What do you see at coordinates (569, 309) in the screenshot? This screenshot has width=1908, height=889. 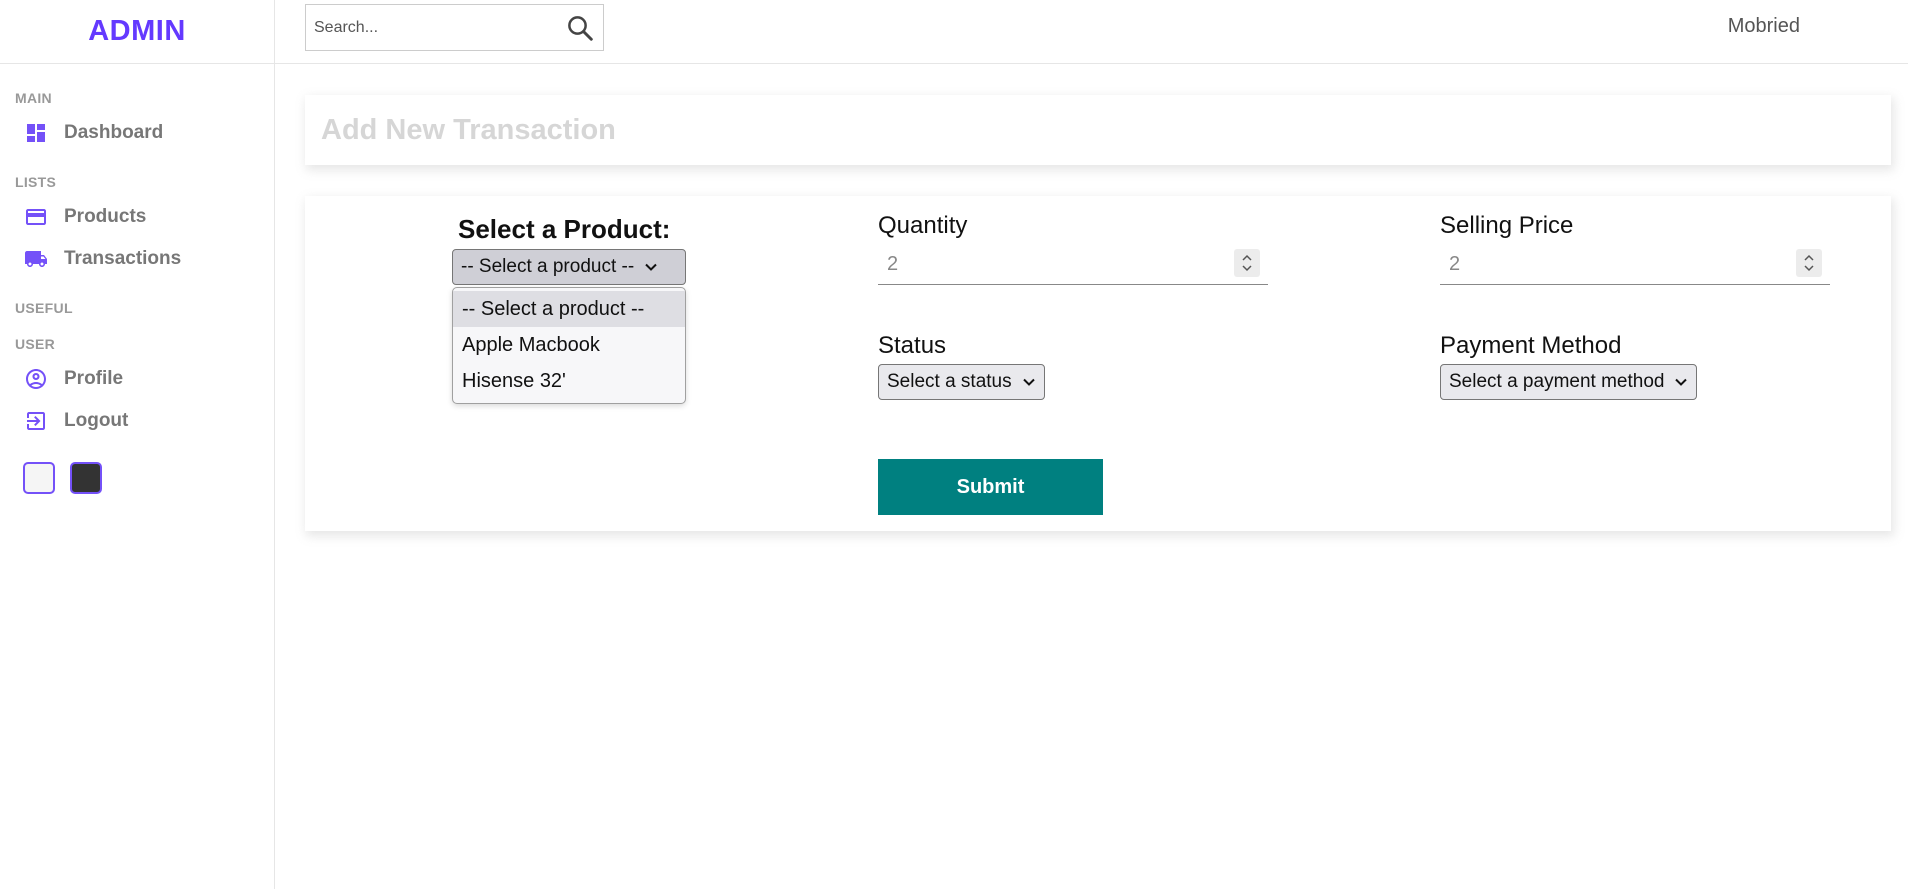 I see `product-option: -- Select a product --` at bounding box center [569, 309].